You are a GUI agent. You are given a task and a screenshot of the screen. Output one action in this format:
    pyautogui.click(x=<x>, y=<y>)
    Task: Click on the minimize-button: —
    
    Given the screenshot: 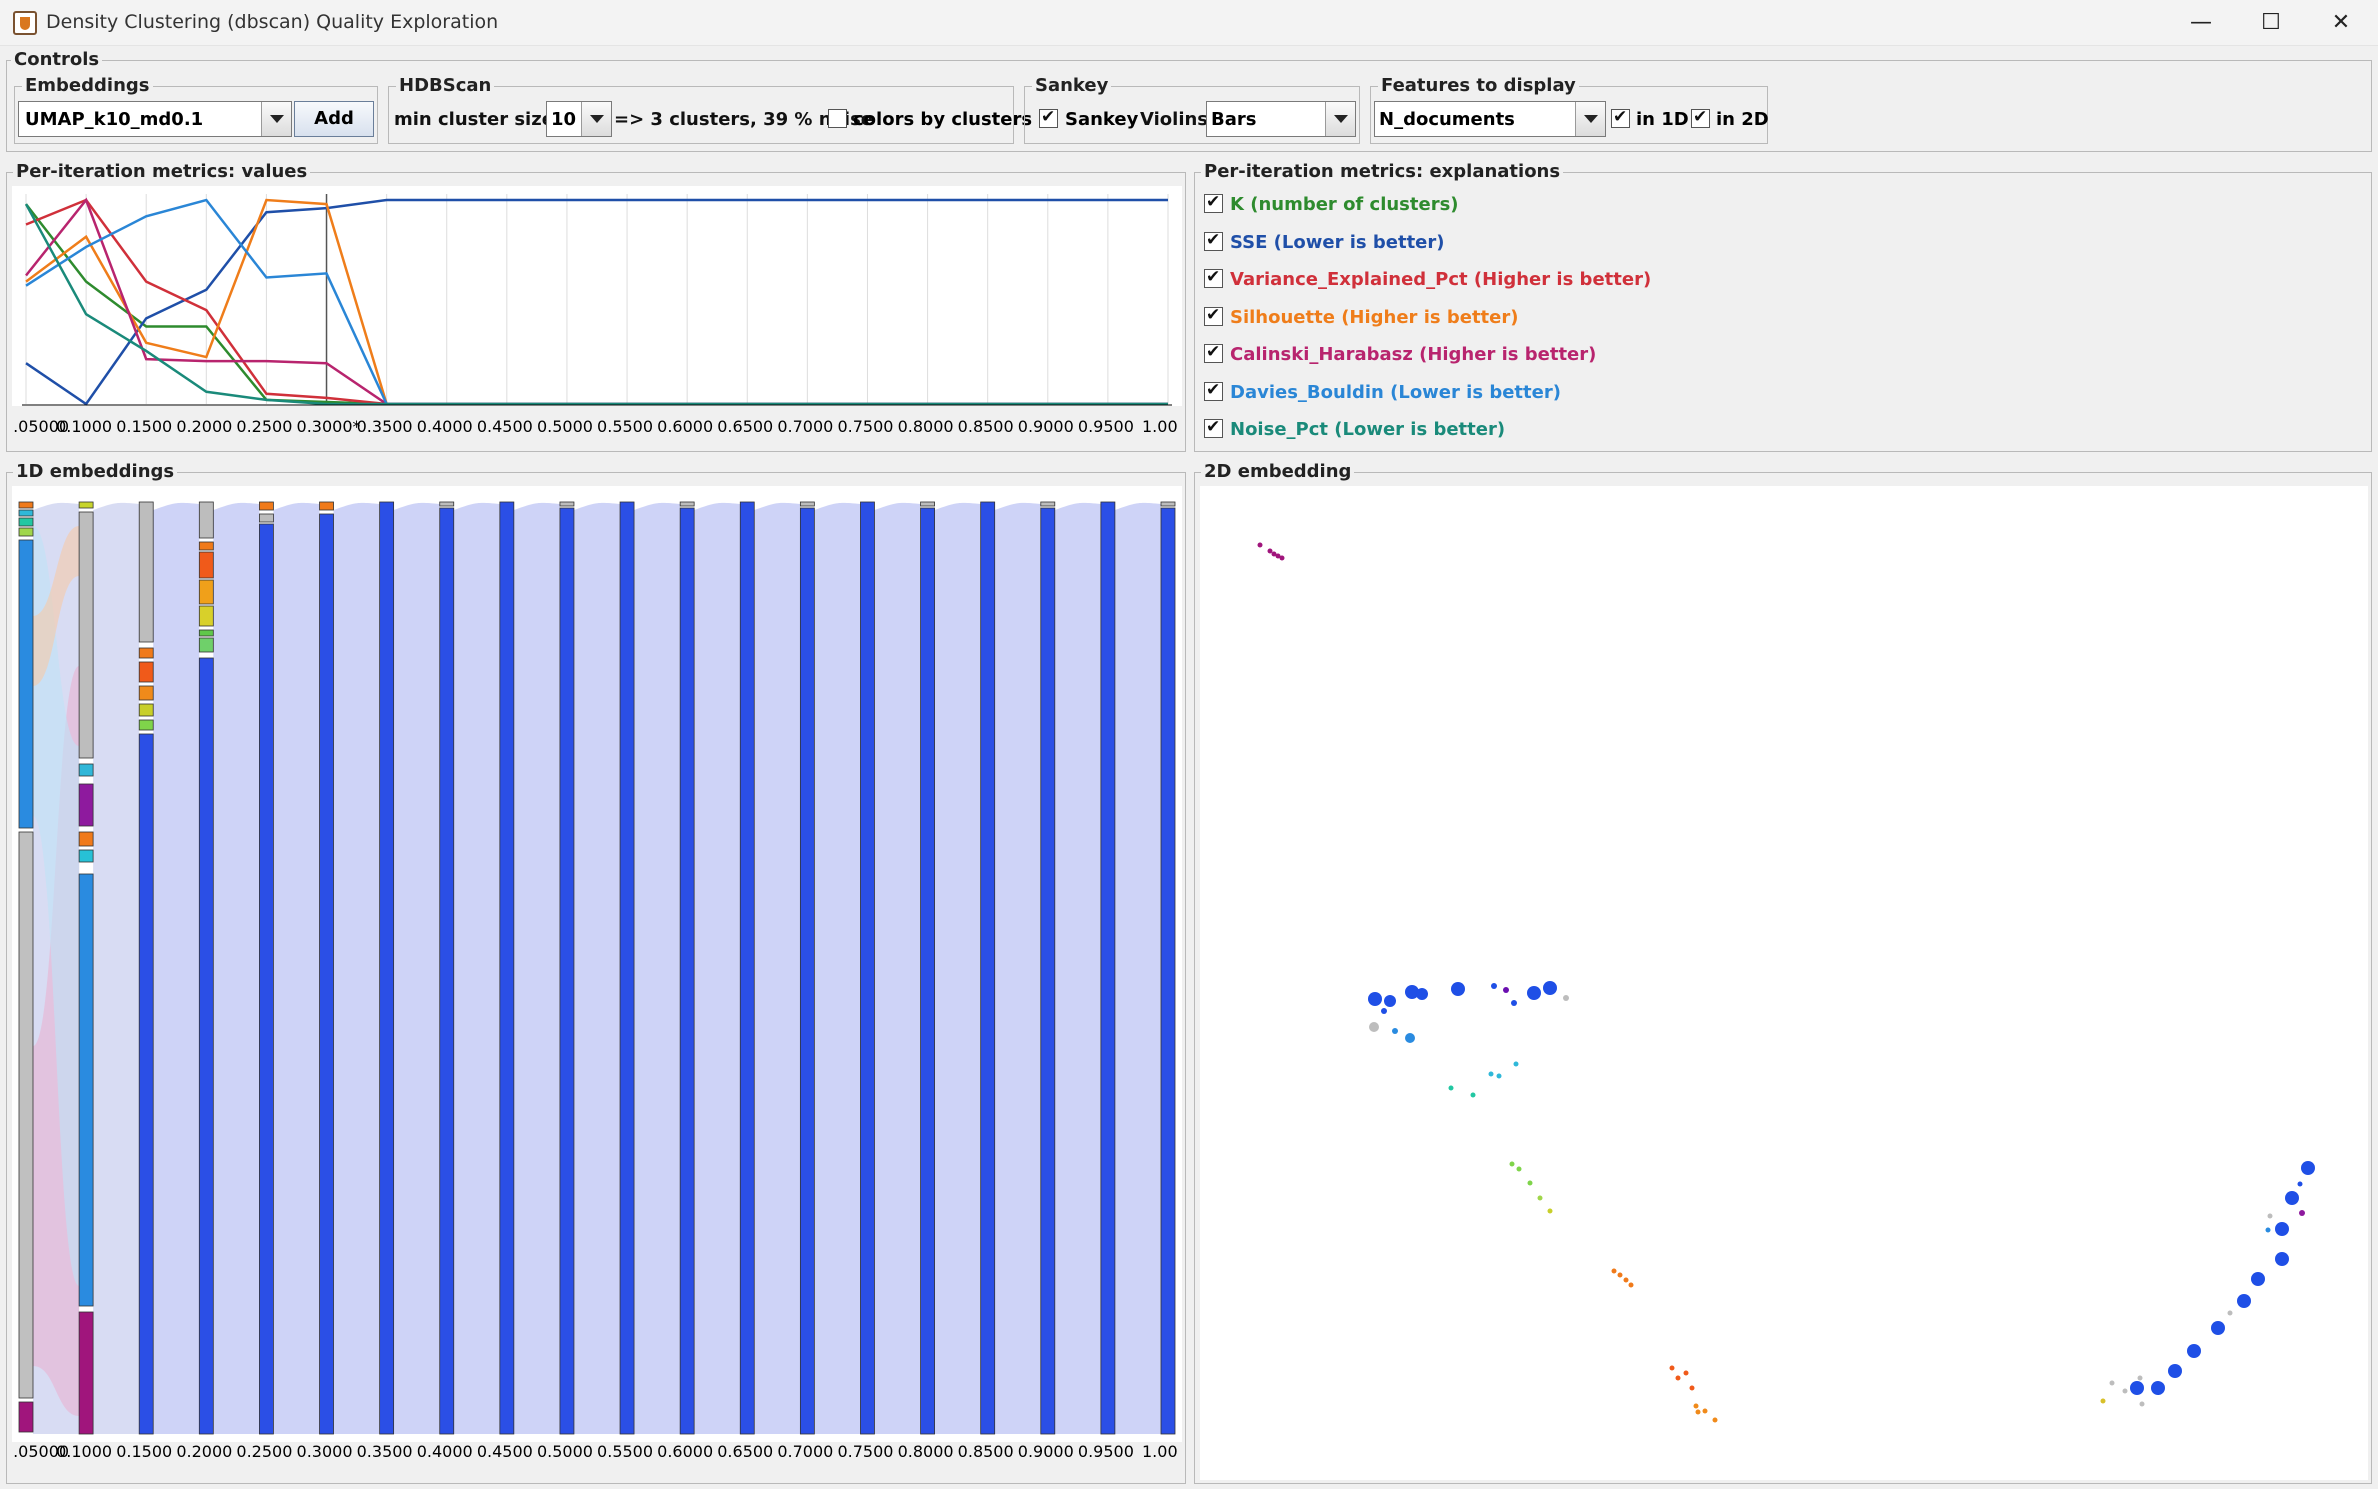 What is the action you would take?
    pyautogui.click(x=2201, y=23)
    